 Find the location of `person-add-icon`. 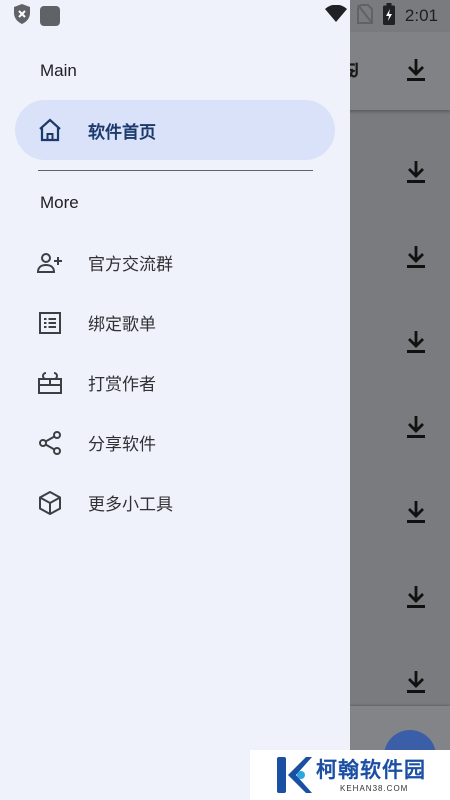

person-add-icon is located at coordinates (50, 263).